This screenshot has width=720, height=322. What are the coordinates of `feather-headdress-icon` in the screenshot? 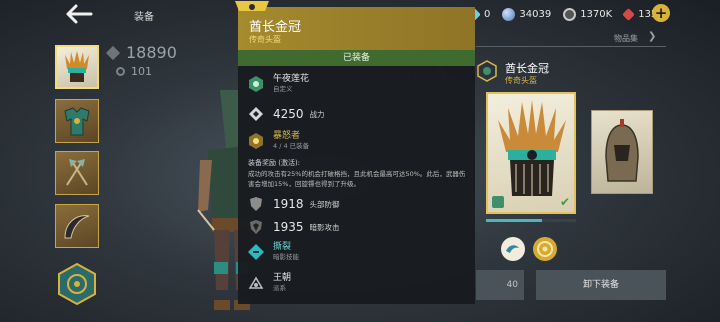 It's located at (532, 148).